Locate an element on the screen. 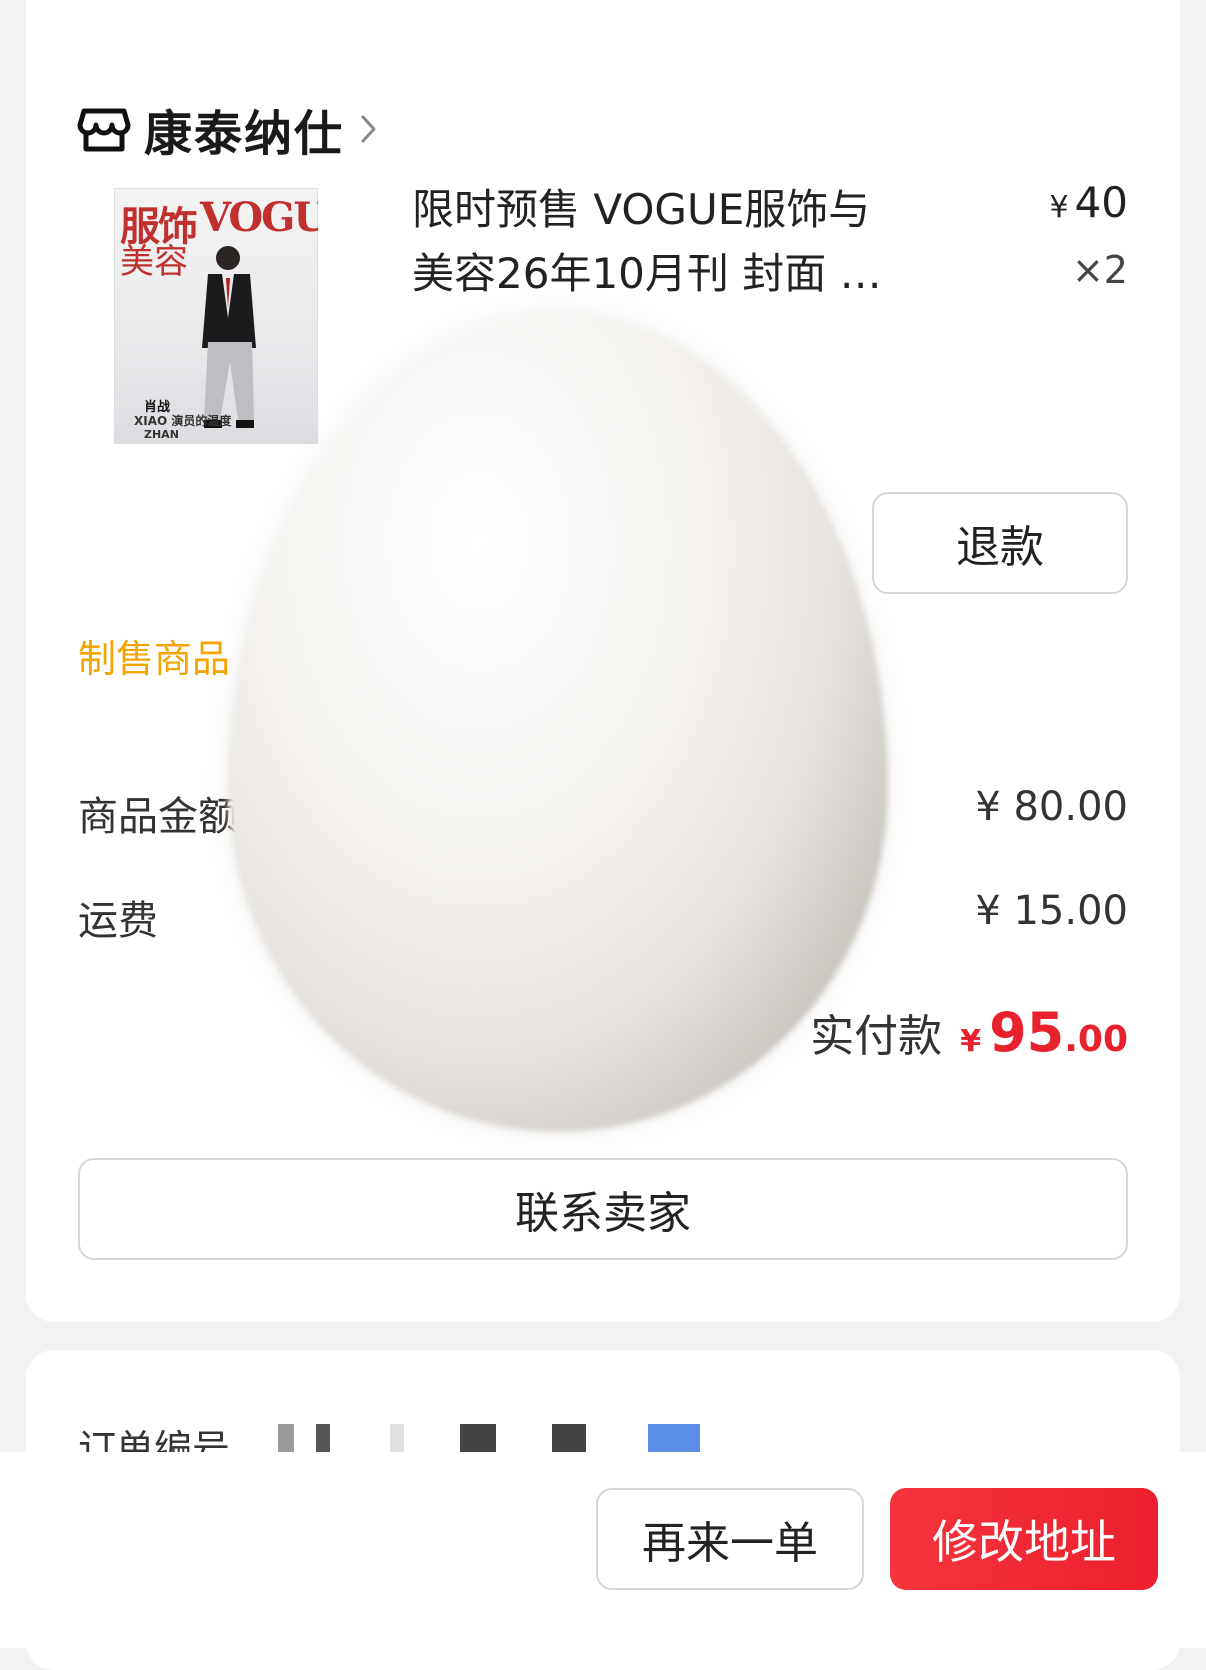  paid-label: 实付款 is located at coordinates (876, 1036).